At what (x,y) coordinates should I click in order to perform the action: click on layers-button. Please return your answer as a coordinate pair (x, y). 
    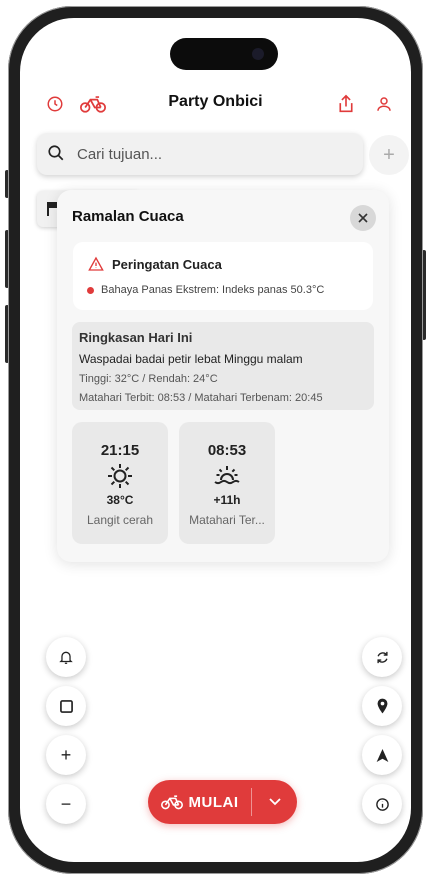
    Looking at the image, I should click on (66, 706).